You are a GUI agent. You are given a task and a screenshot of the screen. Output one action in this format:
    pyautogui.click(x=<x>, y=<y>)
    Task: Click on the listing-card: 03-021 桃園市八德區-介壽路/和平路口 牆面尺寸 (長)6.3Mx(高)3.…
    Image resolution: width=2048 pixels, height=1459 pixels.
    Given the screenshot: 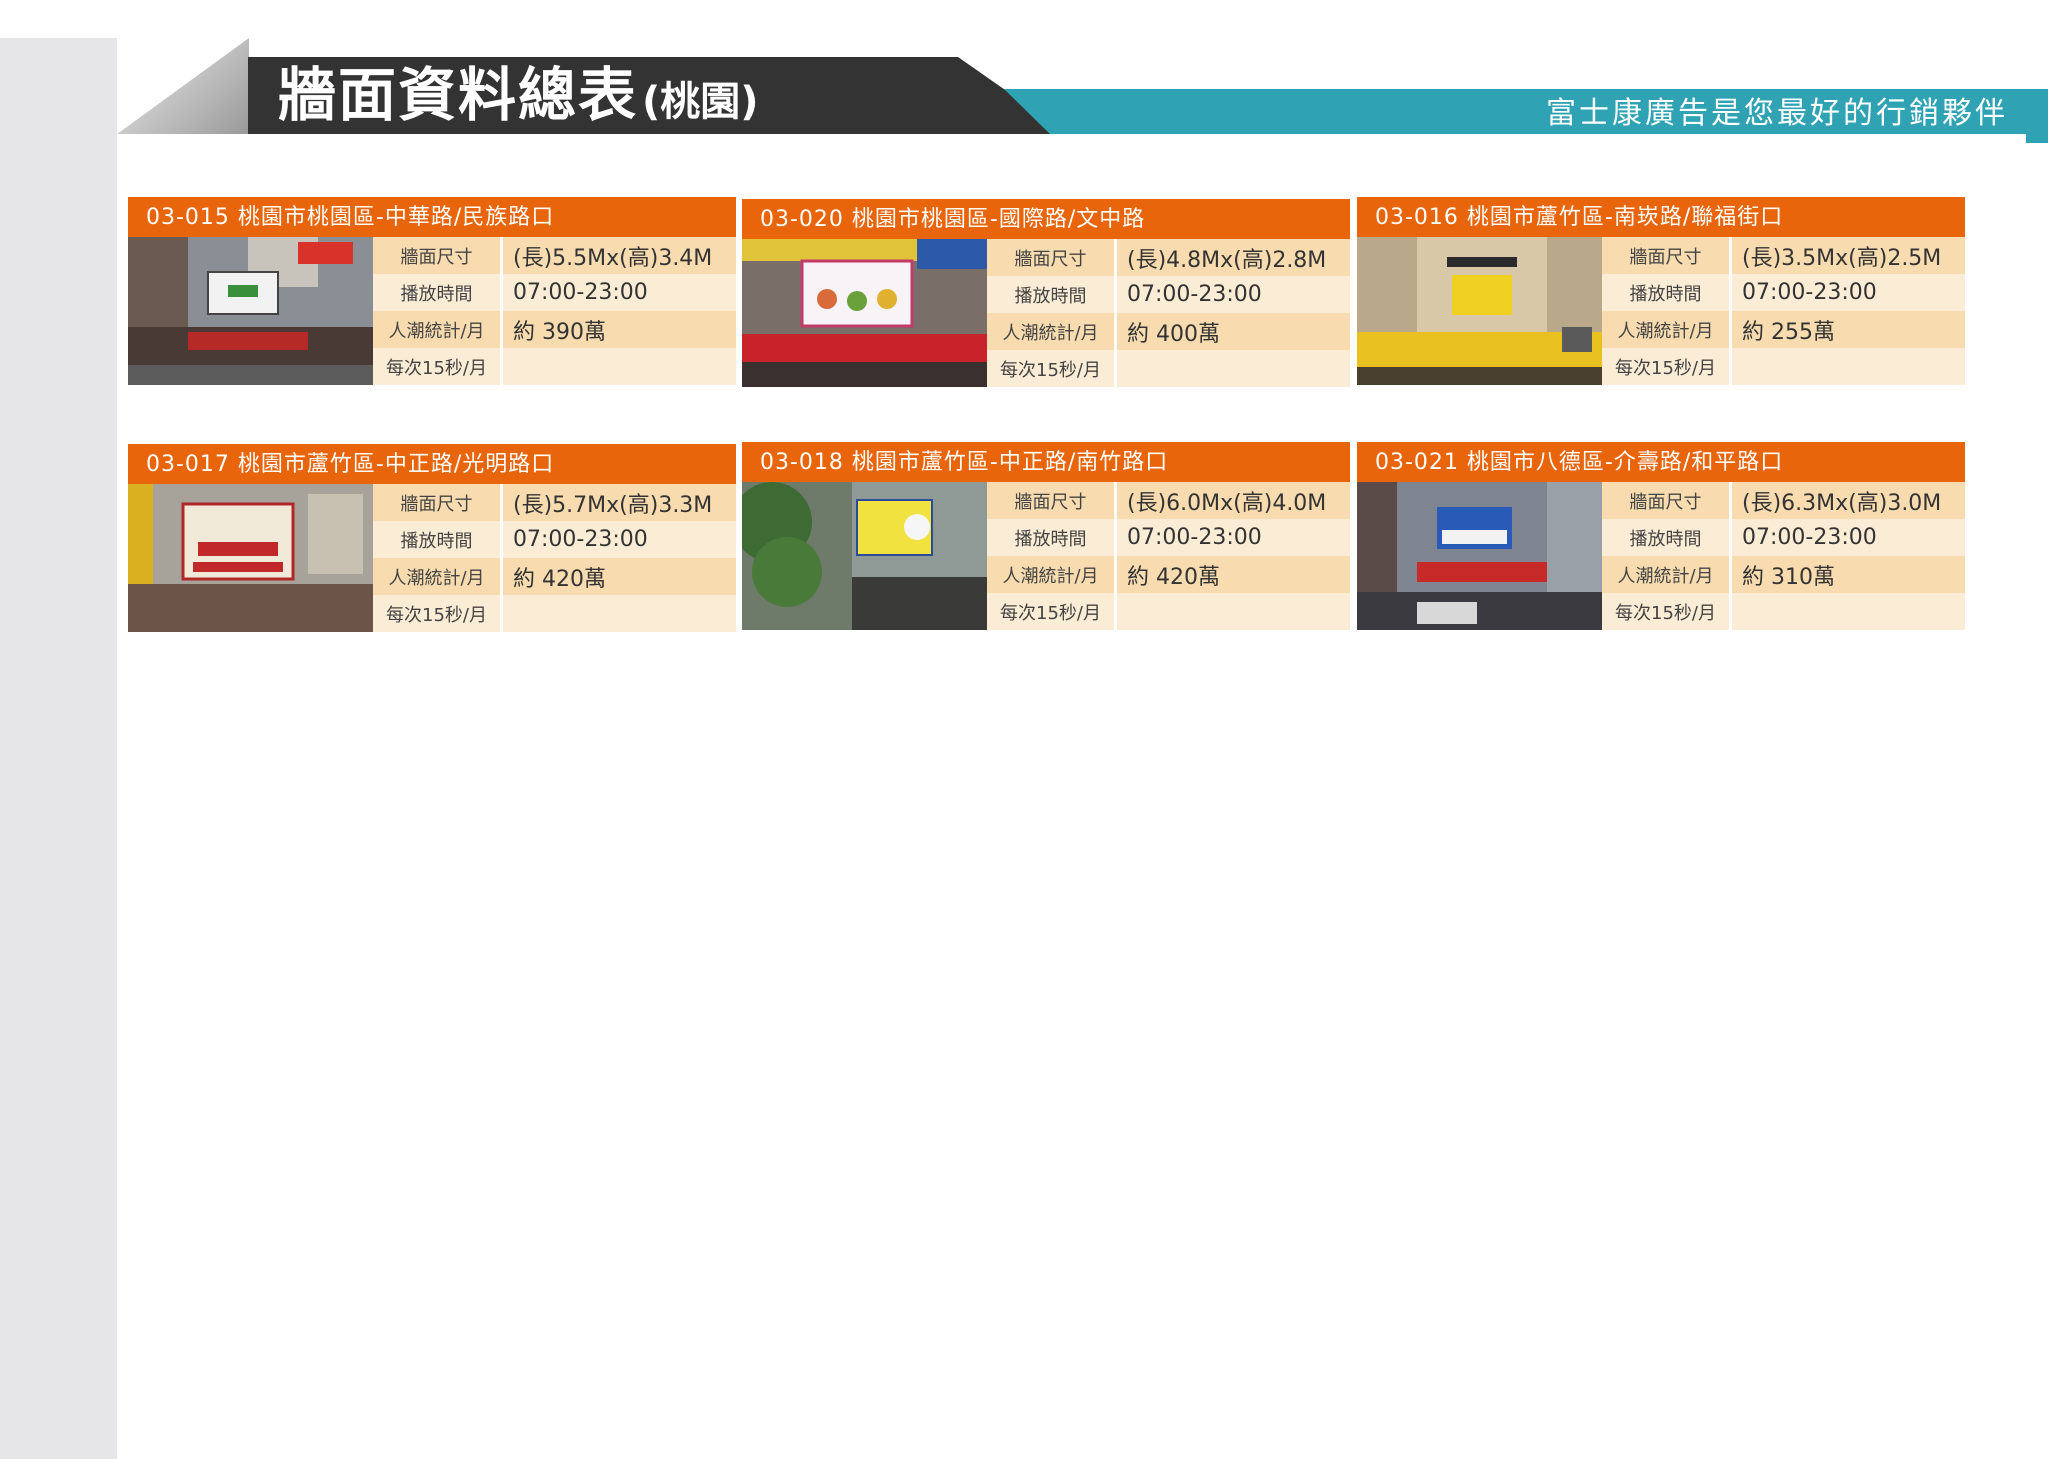 What is the action you would take?
    pyautogui.click(x=1661, y=536)
    